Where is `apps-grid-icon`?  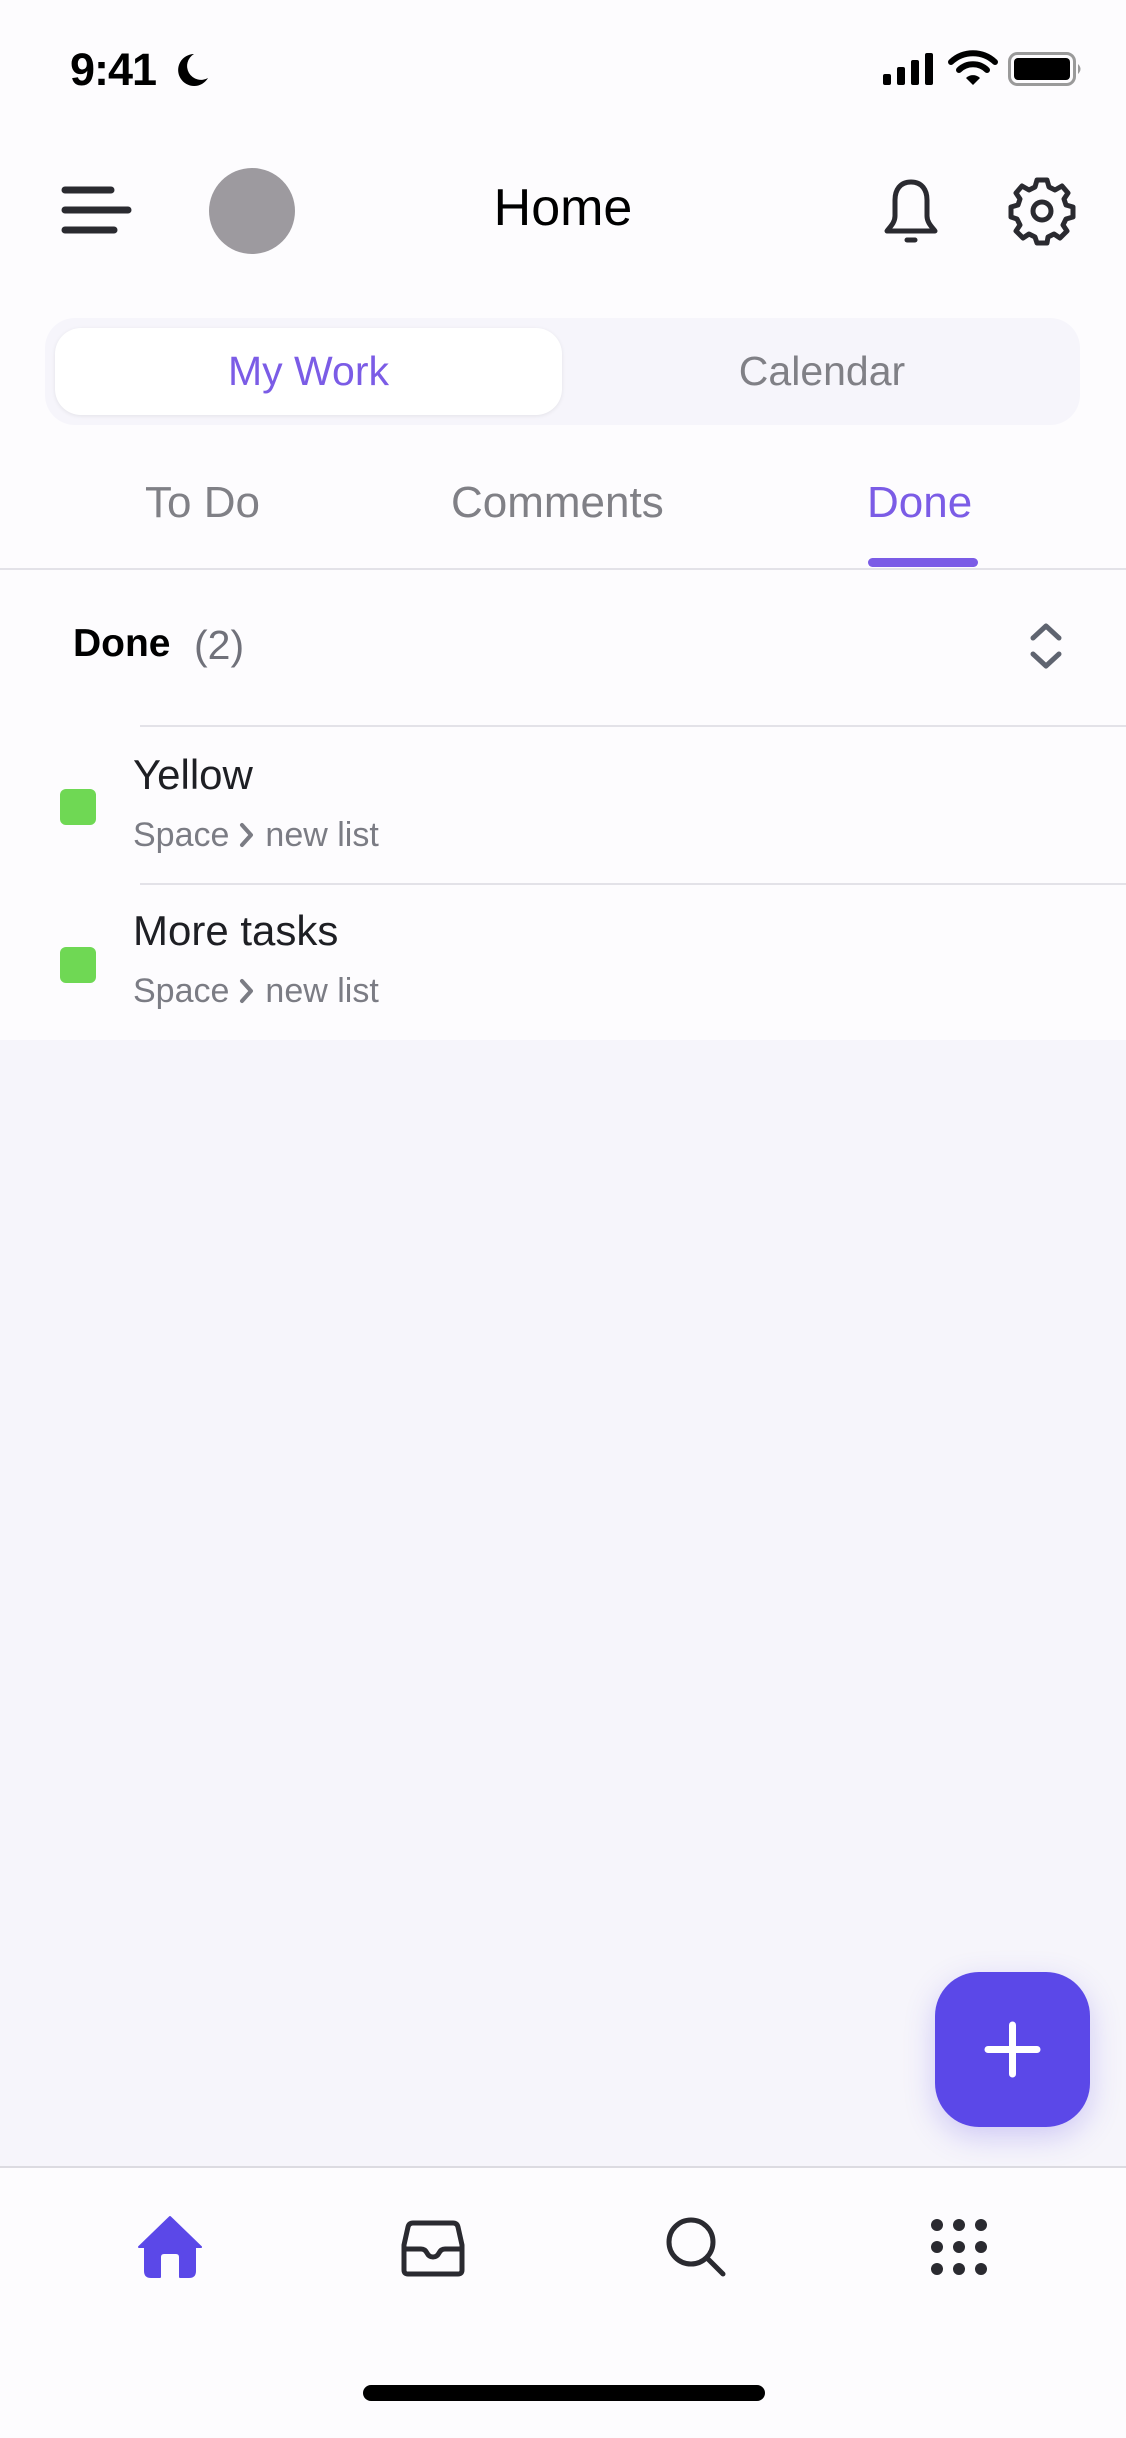 apps-grid-icon is located at coordinates (959, 2247).